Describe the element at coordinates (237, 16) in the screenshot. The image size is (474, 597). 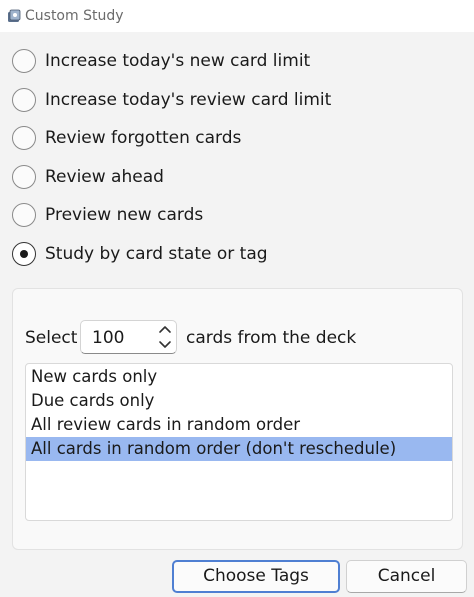
I see `title-bar: Custom Study` at that location.